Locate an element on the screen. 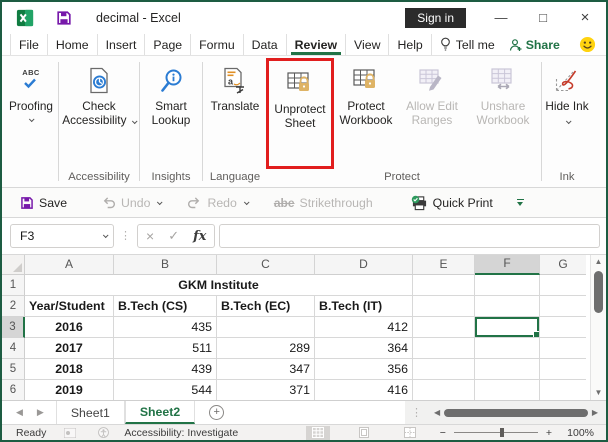  column-header-G: G is located at coordinates (563, 265).